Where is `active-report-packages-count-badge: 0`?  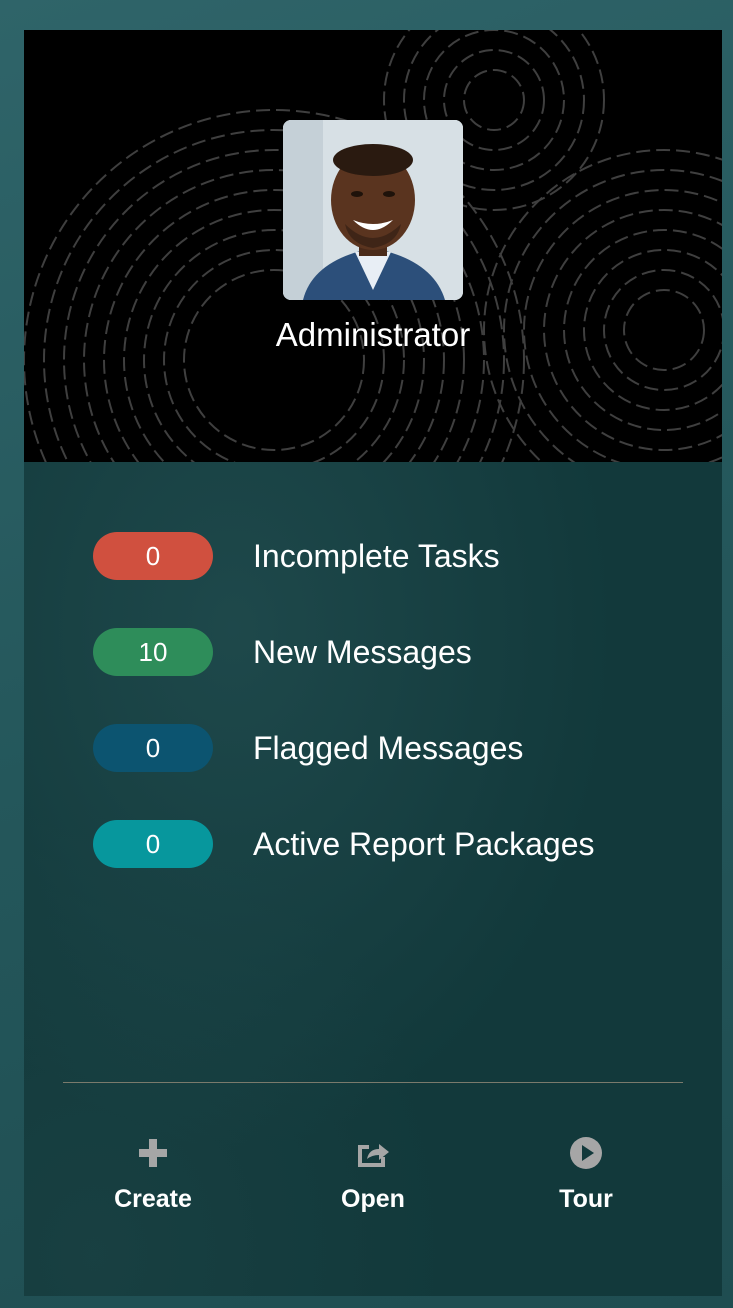
active-report-packages-count-badge: 0 is located at coordinates (153, 844).